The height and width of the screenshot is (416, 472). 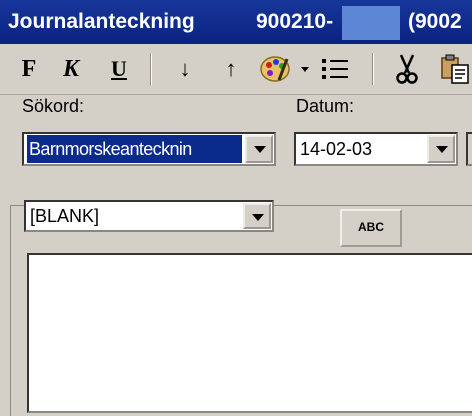 I want to click on sokord-label: Sökord:, so click(x=53, y=106).